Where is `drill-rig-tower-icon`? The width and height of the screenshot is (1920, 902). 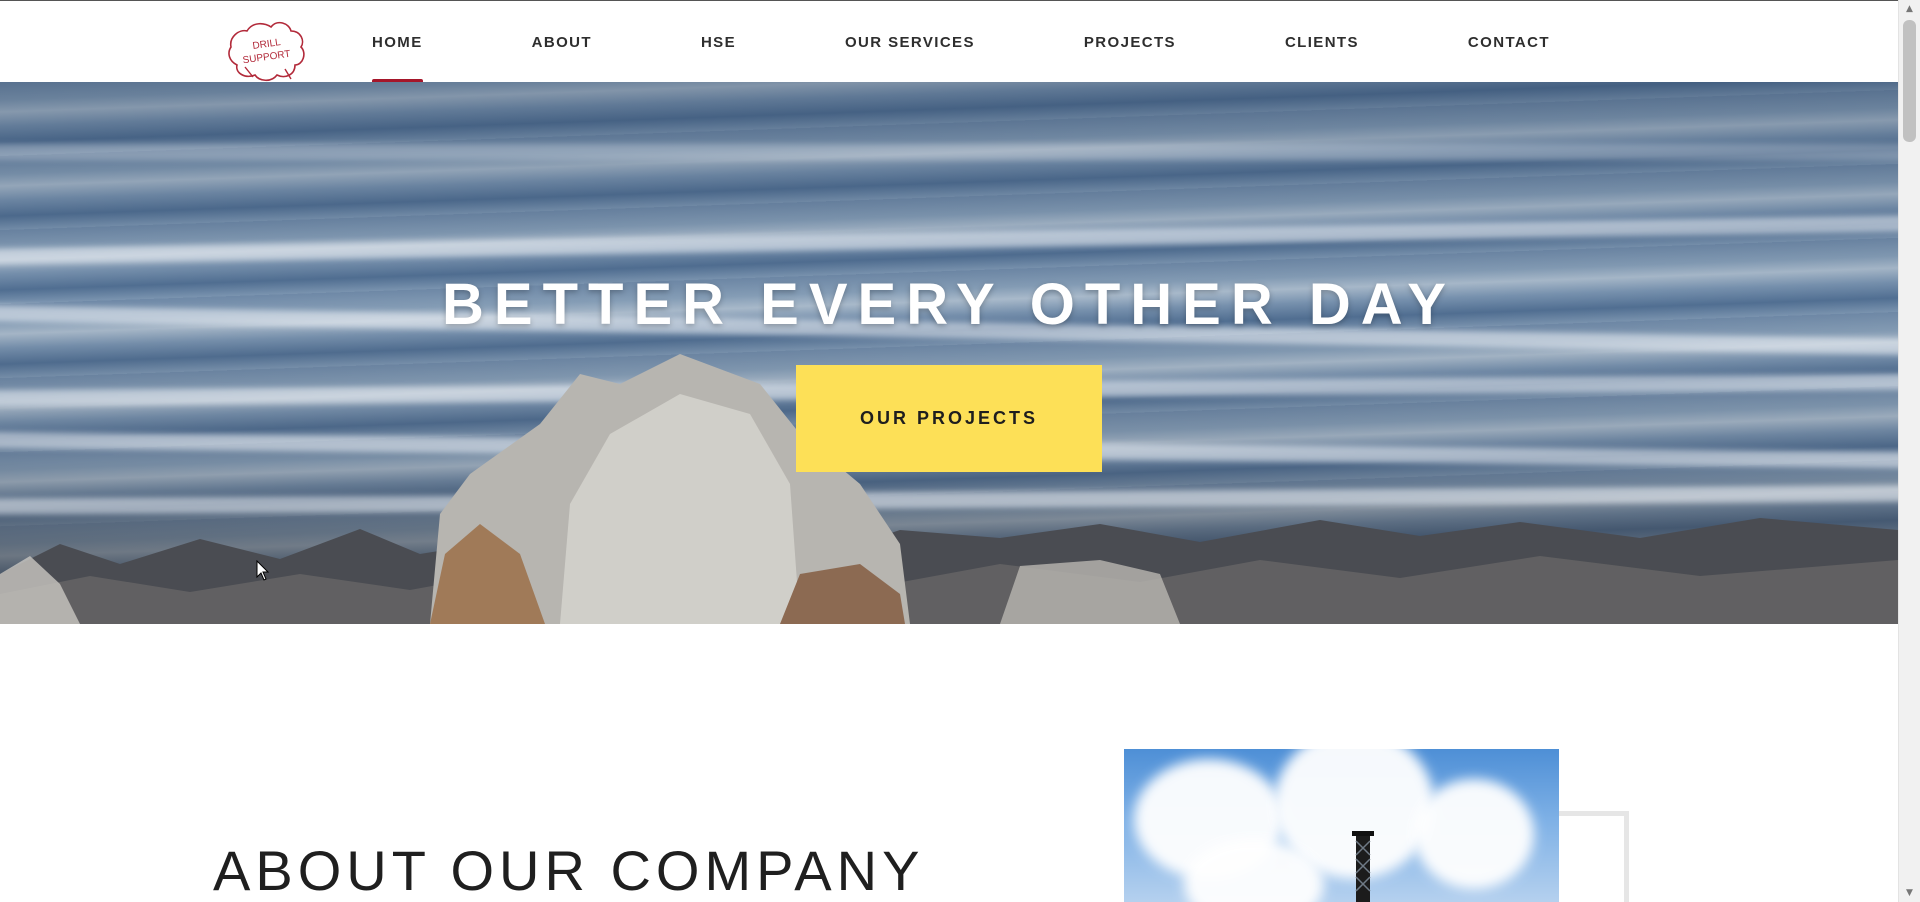 drill-rig-tower-icon is located at coordinates (1363, 866).